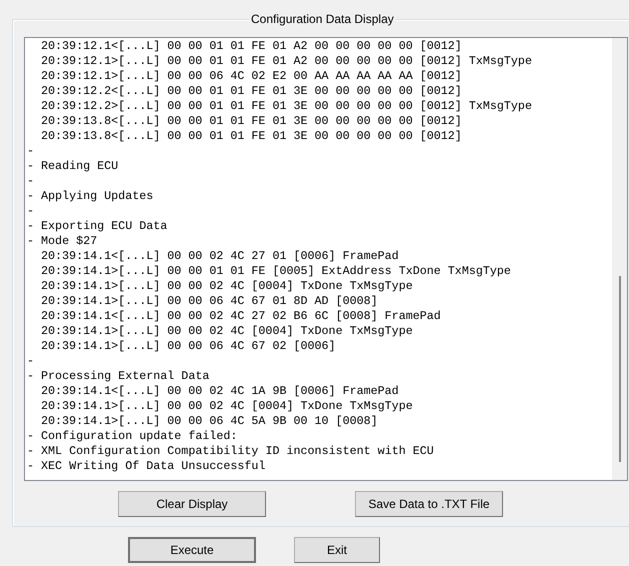 The height and width of the screenshot is (566, 629). I want to click on log-line: 20:39:14.1<[...L] 00 00 02 4C 27 01 [0006] FramePad, so click(220, 256).